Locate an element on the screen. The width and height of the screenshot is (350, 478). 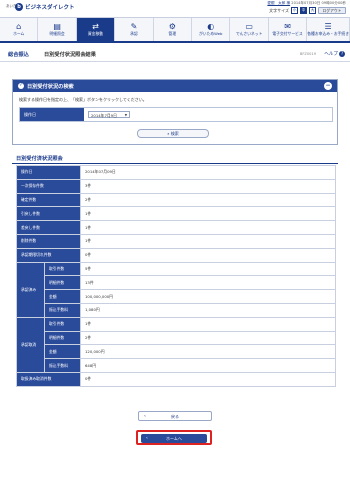
font-size-medium-button: 中 is located at coordinates (303, 10).